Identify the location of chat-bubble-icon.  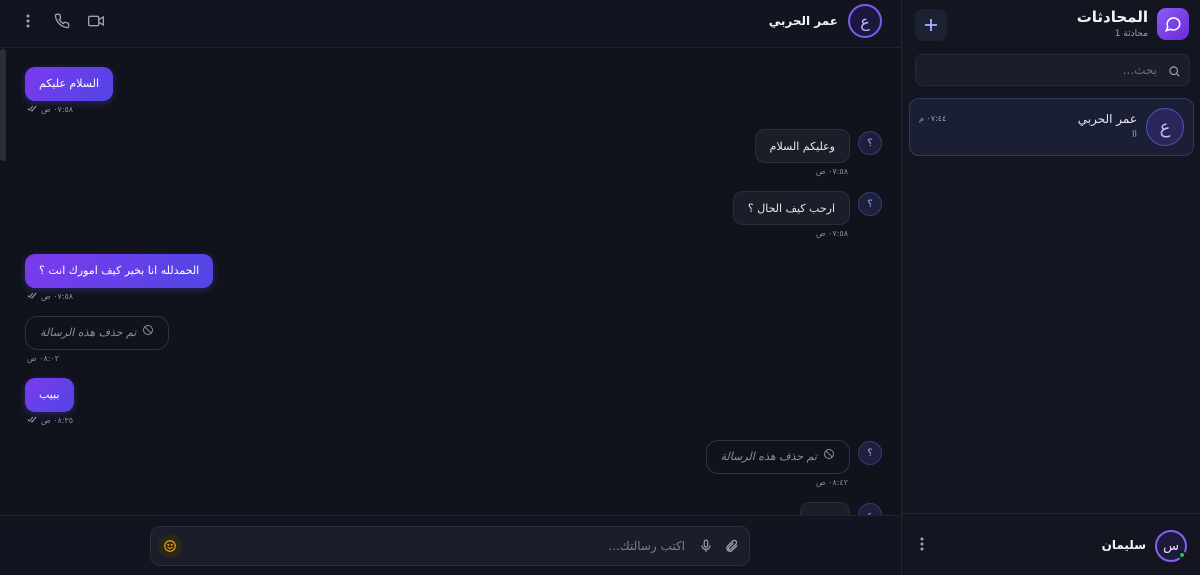
(1173, 24).